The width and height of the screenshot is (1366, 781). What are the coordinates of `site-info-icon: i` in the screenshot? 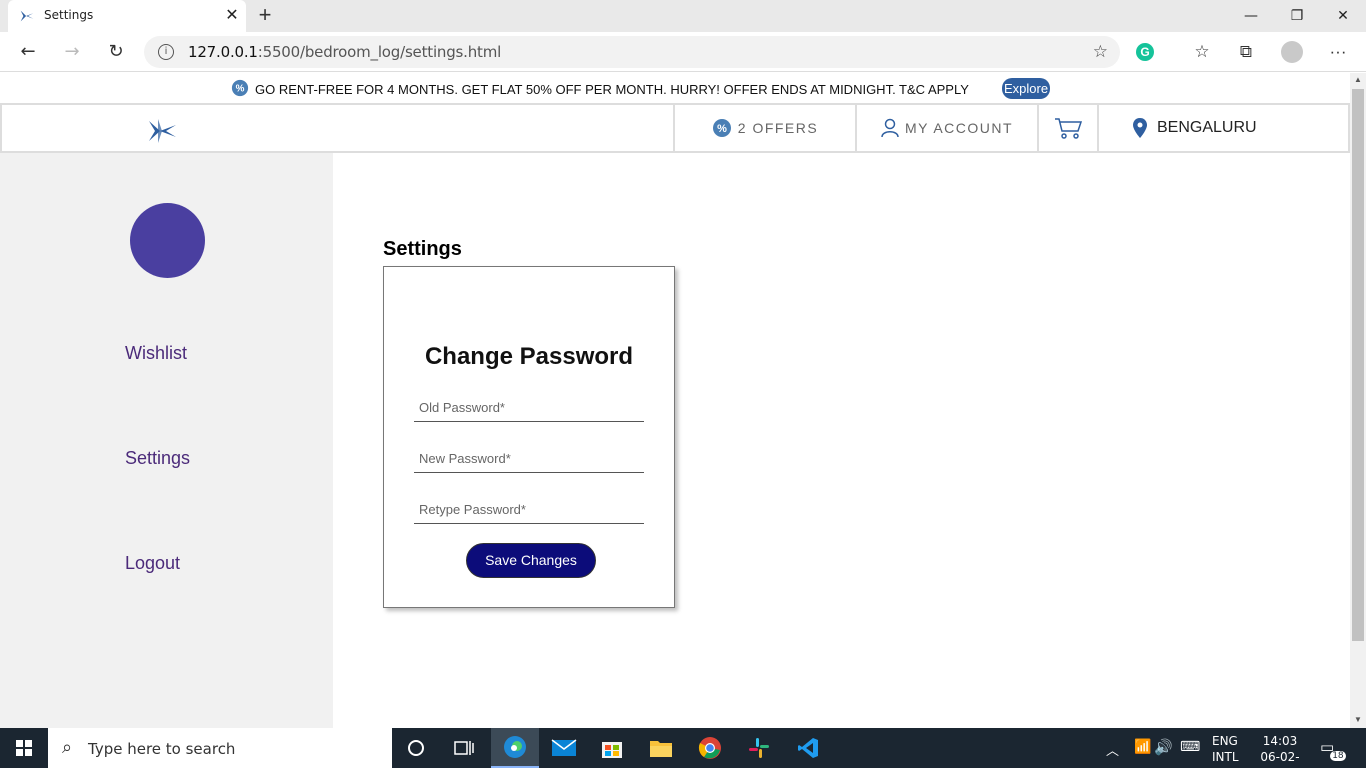 It's located at (166, 52).